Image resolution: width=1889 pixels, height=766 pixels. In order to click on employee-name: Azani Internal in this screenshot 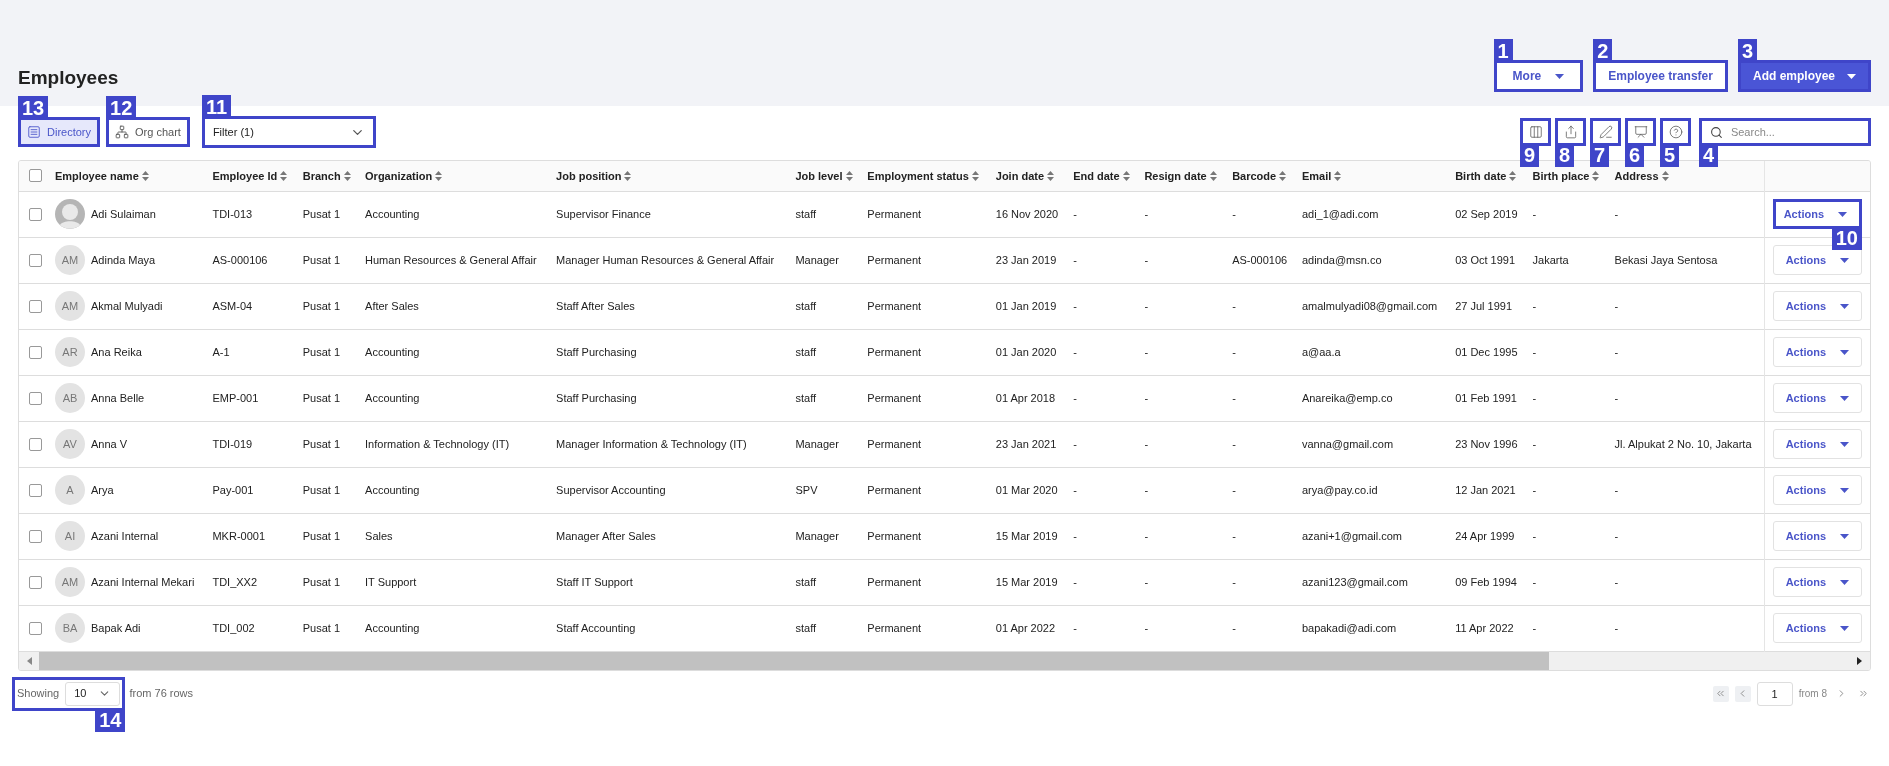, I will do `click(125, 536)`.